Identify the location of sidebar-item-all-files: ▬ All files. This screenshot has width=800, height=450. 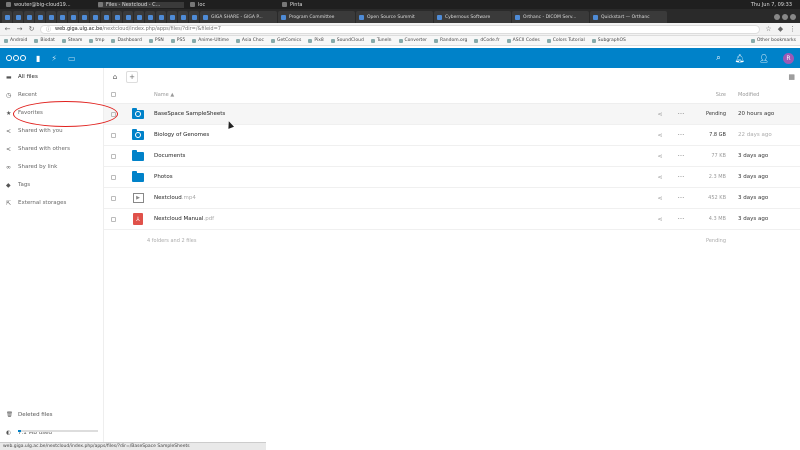
(51, 77).